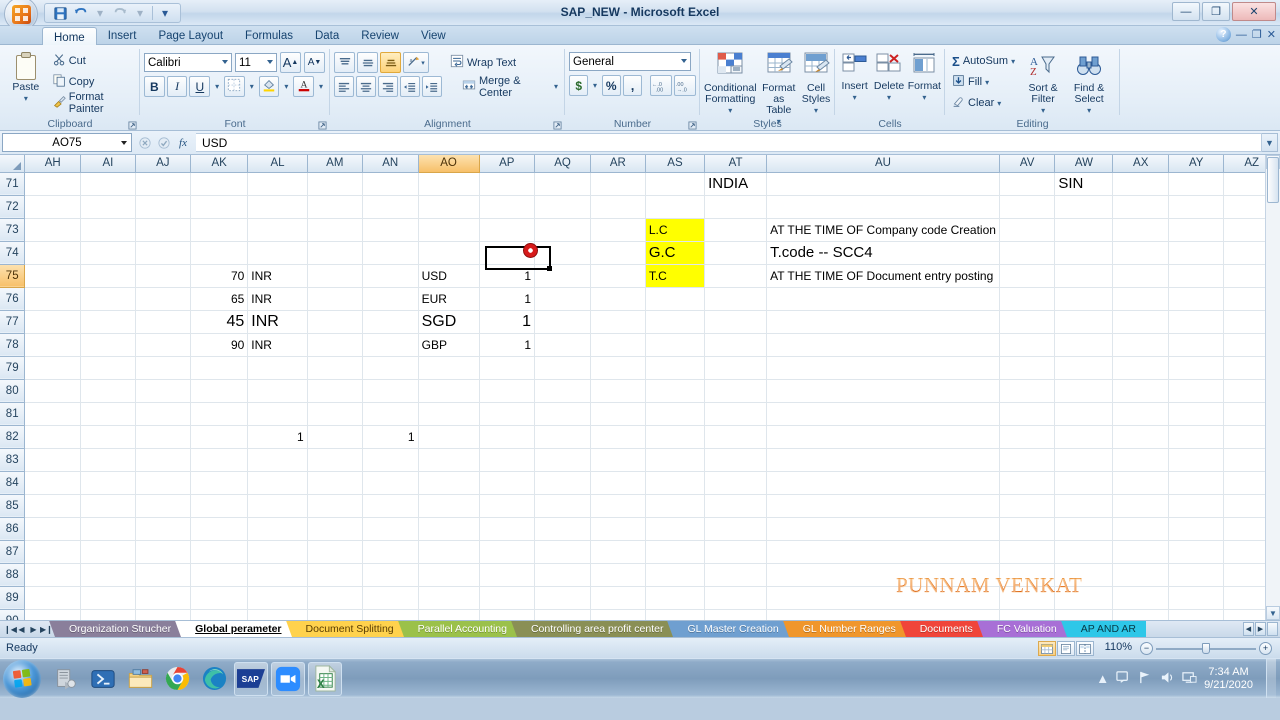 Image resolution: width=1280 pixels, height=720 pixels. What do you see at coordinates (219, 437) in the screenshot?
I see `cell-AK82` at bounding box center [219, 437].